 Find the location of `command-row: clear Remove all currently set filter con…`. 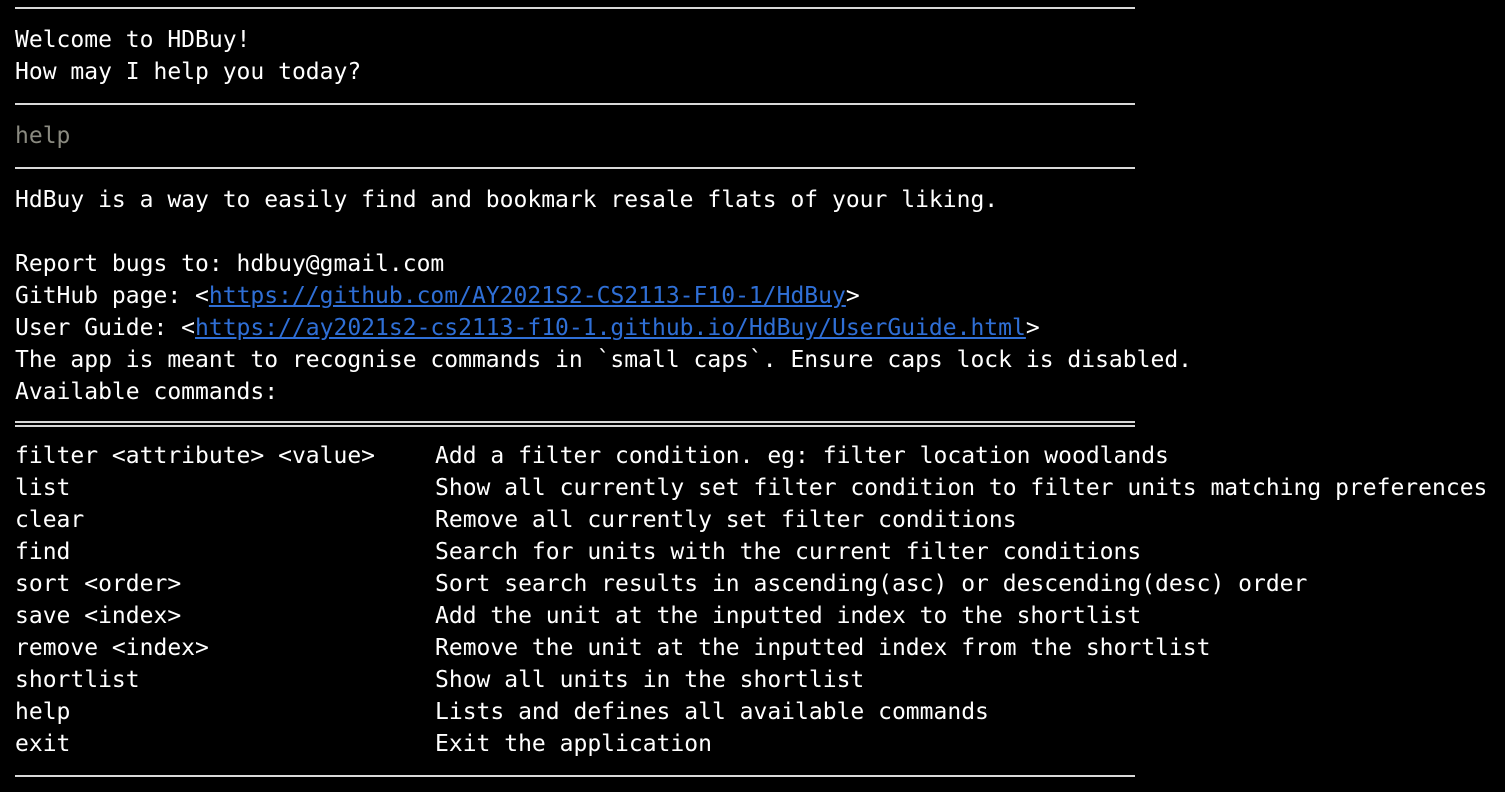

command-row: clear Remove all currently set filter con… is located at coordinates (760, 520).